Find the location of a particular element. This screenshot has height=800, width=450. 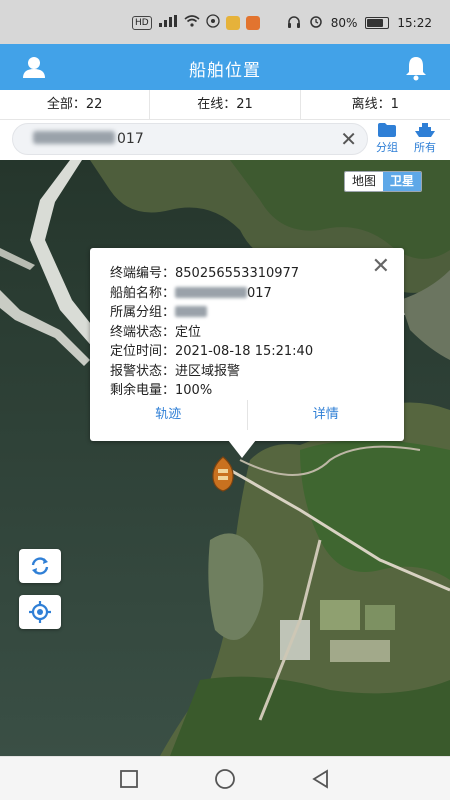

location-time-label: 定位时间： is located at coordinates (143, 351).